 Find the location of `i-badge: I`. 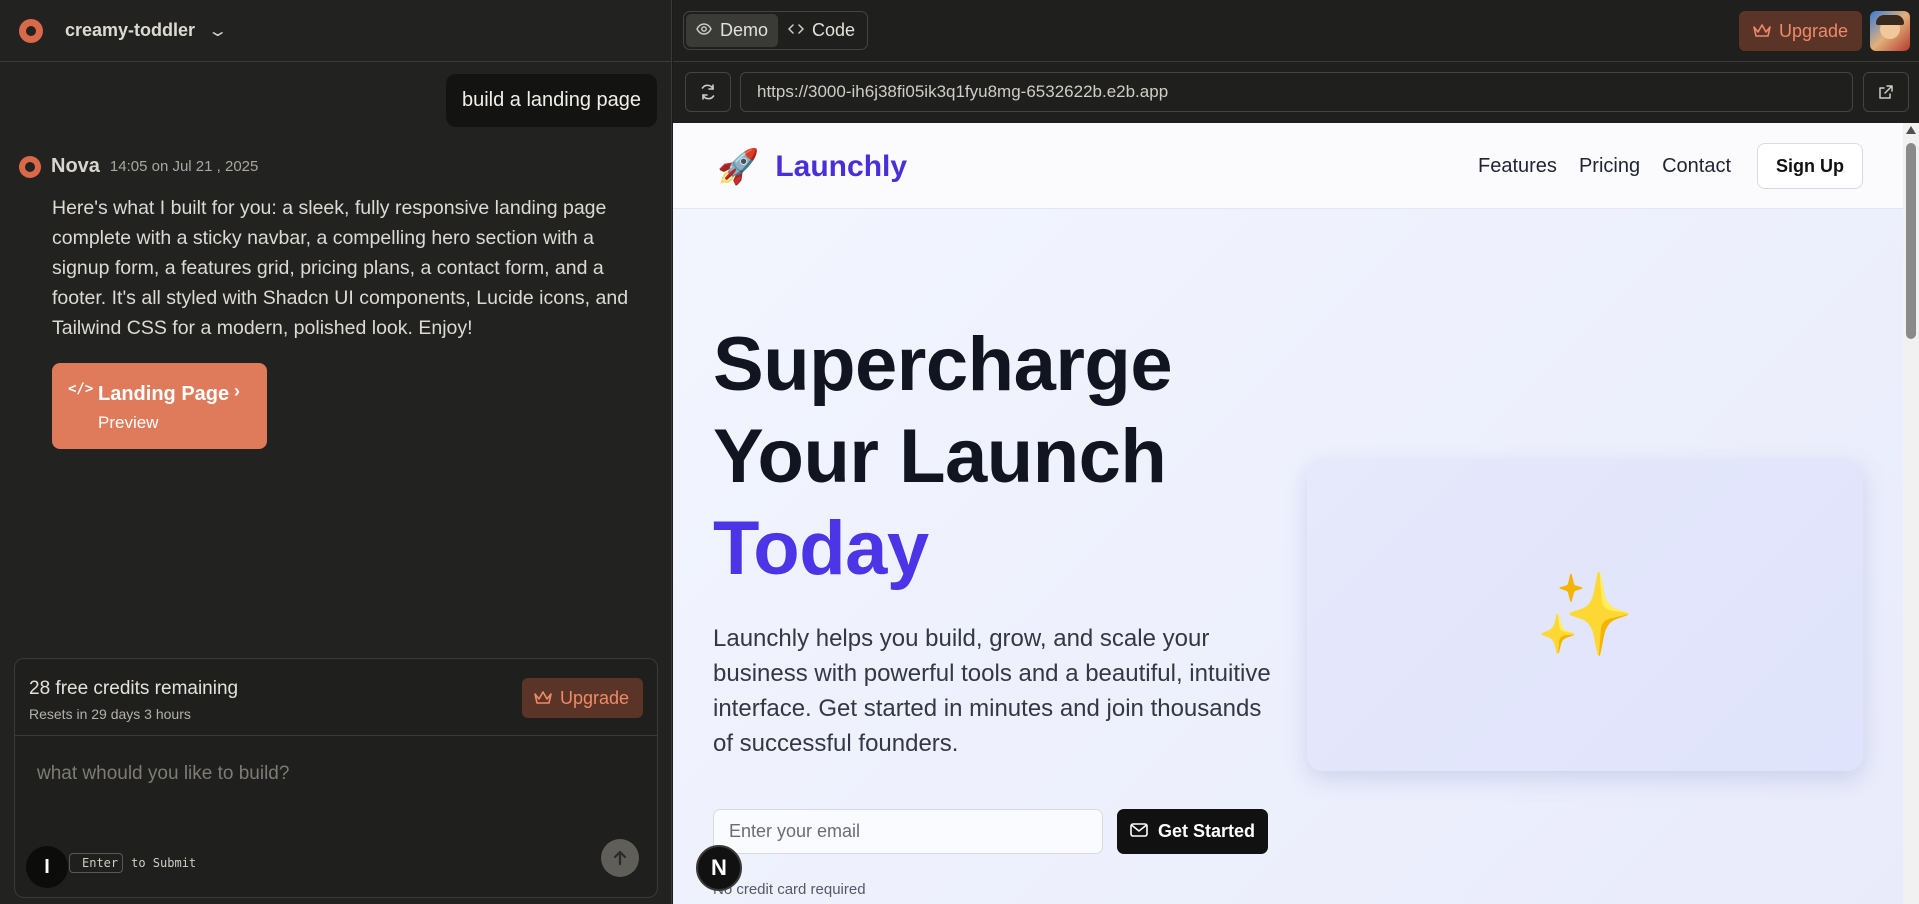

i-badge: I is located at coordinates (47, 867).